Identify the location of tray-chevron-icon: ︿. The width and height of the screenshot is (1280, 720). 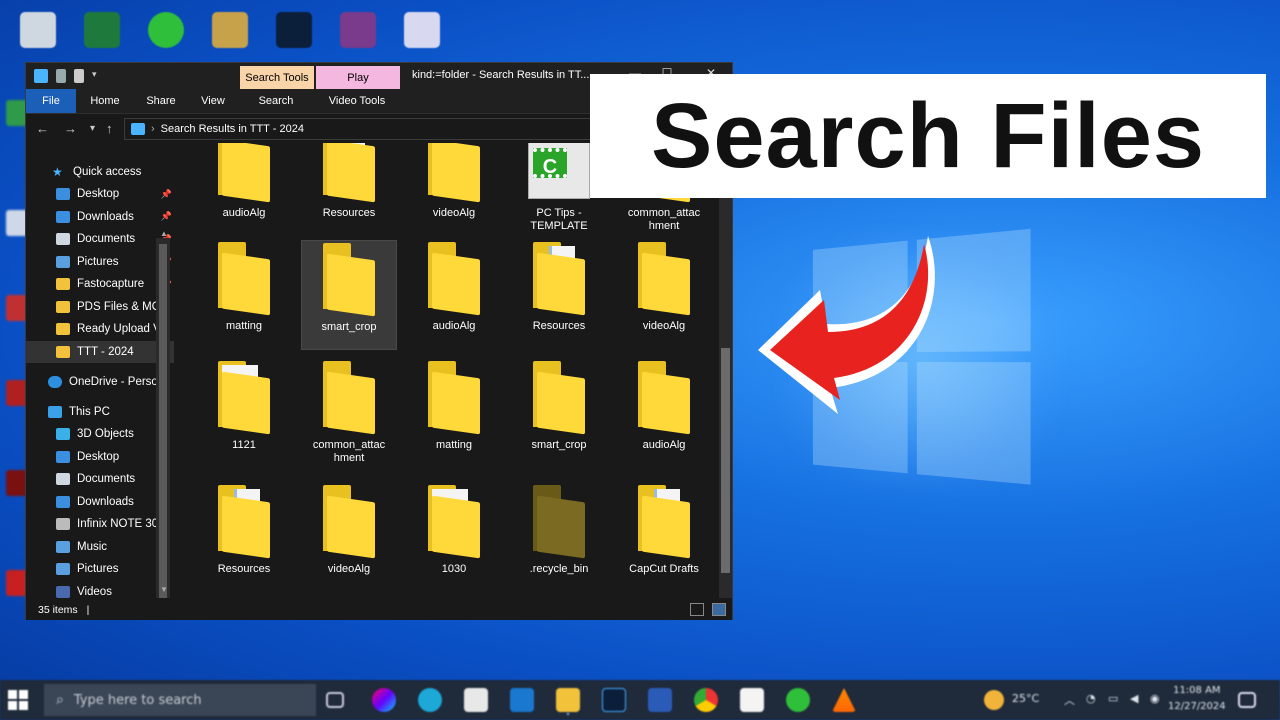
(1069, 700).